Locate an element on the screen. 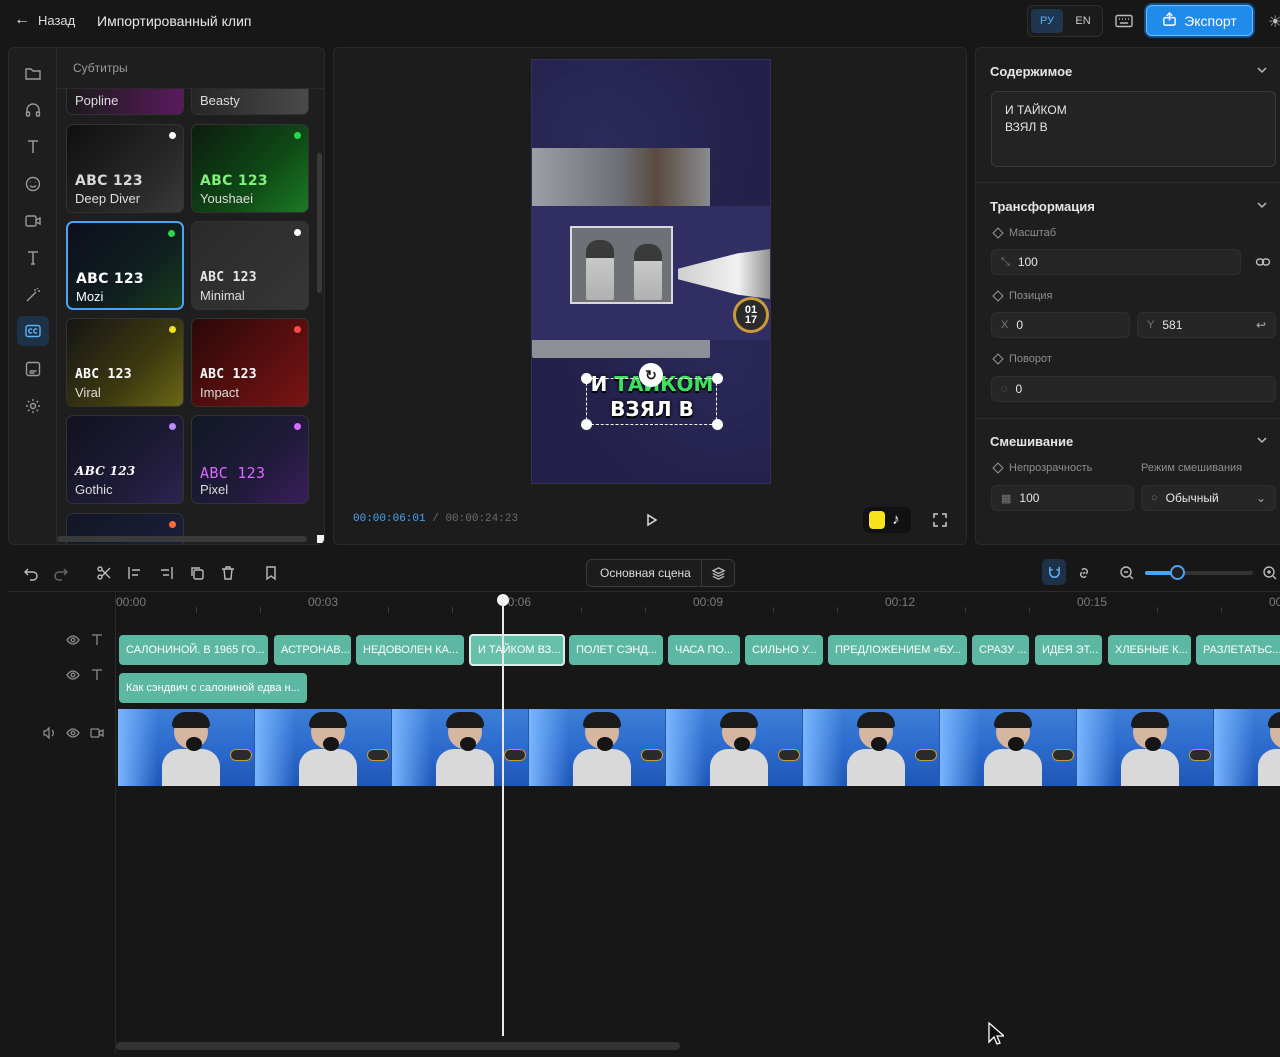  folder-icon is located at coordinates (33, 73).